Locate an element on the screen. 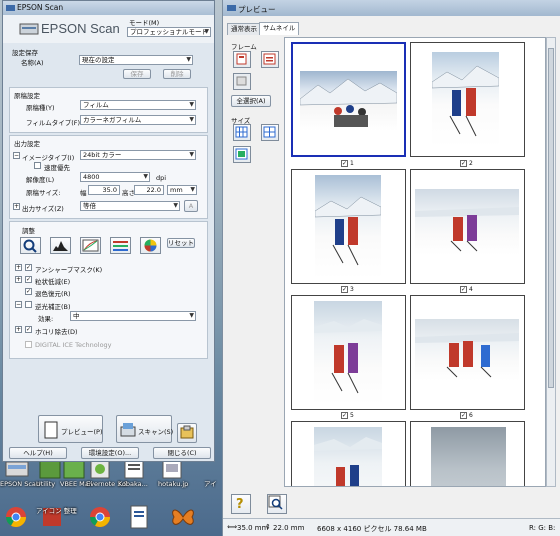 The height and width of the screenshot is (536, 560). doc-type-select: フィルム ▼ is located at coordinates (138, 105).